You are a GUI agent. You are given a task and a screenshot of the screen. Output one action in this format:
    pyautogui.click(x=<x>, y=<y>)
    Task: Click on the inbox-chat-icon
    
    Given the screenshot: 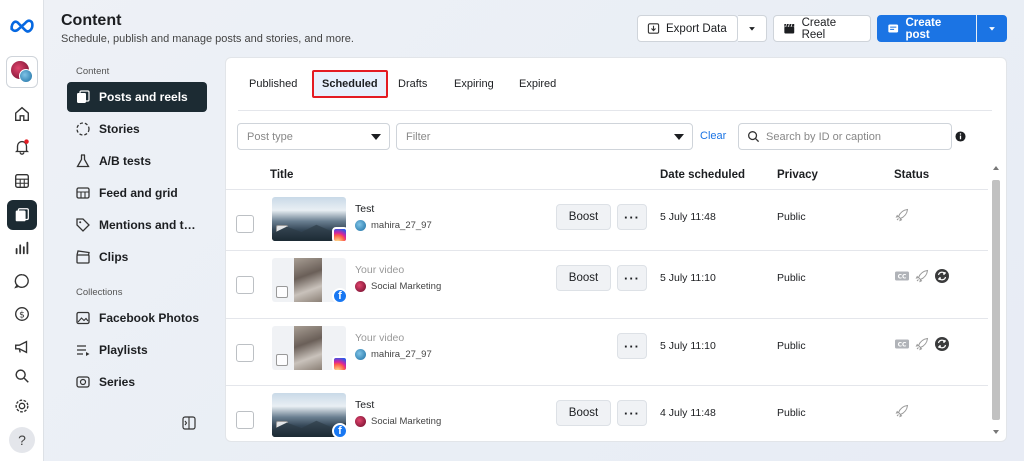 What is the action you would take?
    pyautogui.click(x=22, y=281)
    